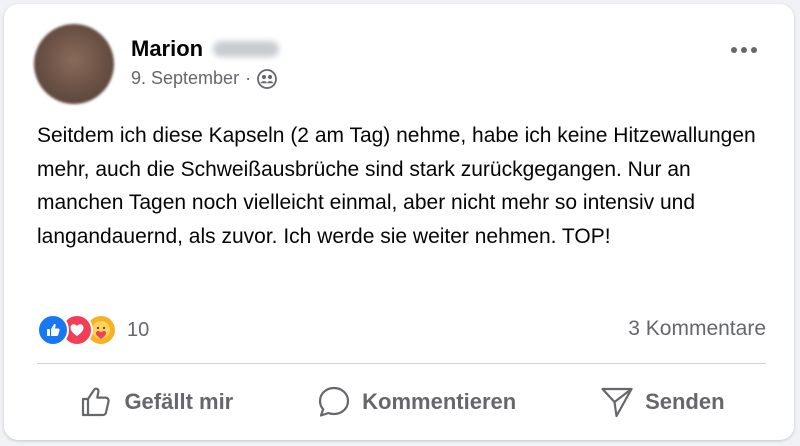  Describe the element at coordinates (205, 49) in the screenshot. I see `author: Marion` at that location.